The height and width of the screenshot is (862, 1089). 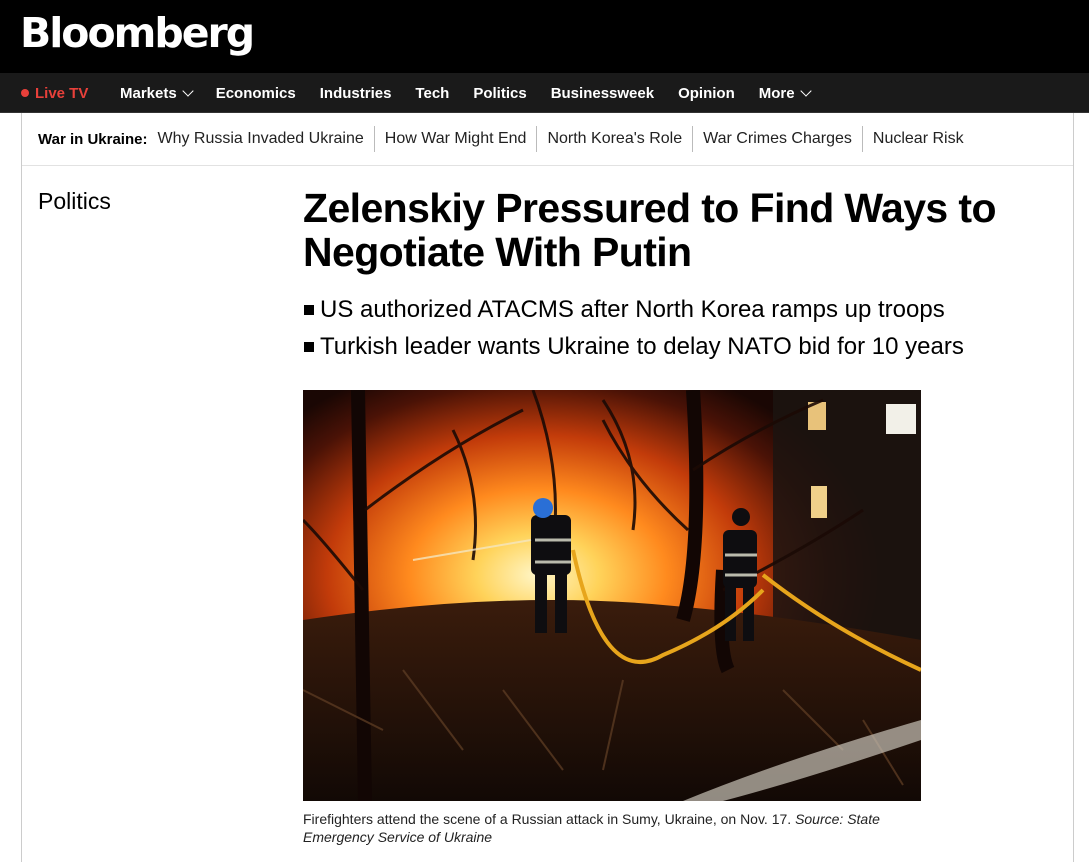 What do you see at coordinates (614, 139) in the screenshot?
I see `subnav-link: North Korea's Role` at bounding box center [614, 139].